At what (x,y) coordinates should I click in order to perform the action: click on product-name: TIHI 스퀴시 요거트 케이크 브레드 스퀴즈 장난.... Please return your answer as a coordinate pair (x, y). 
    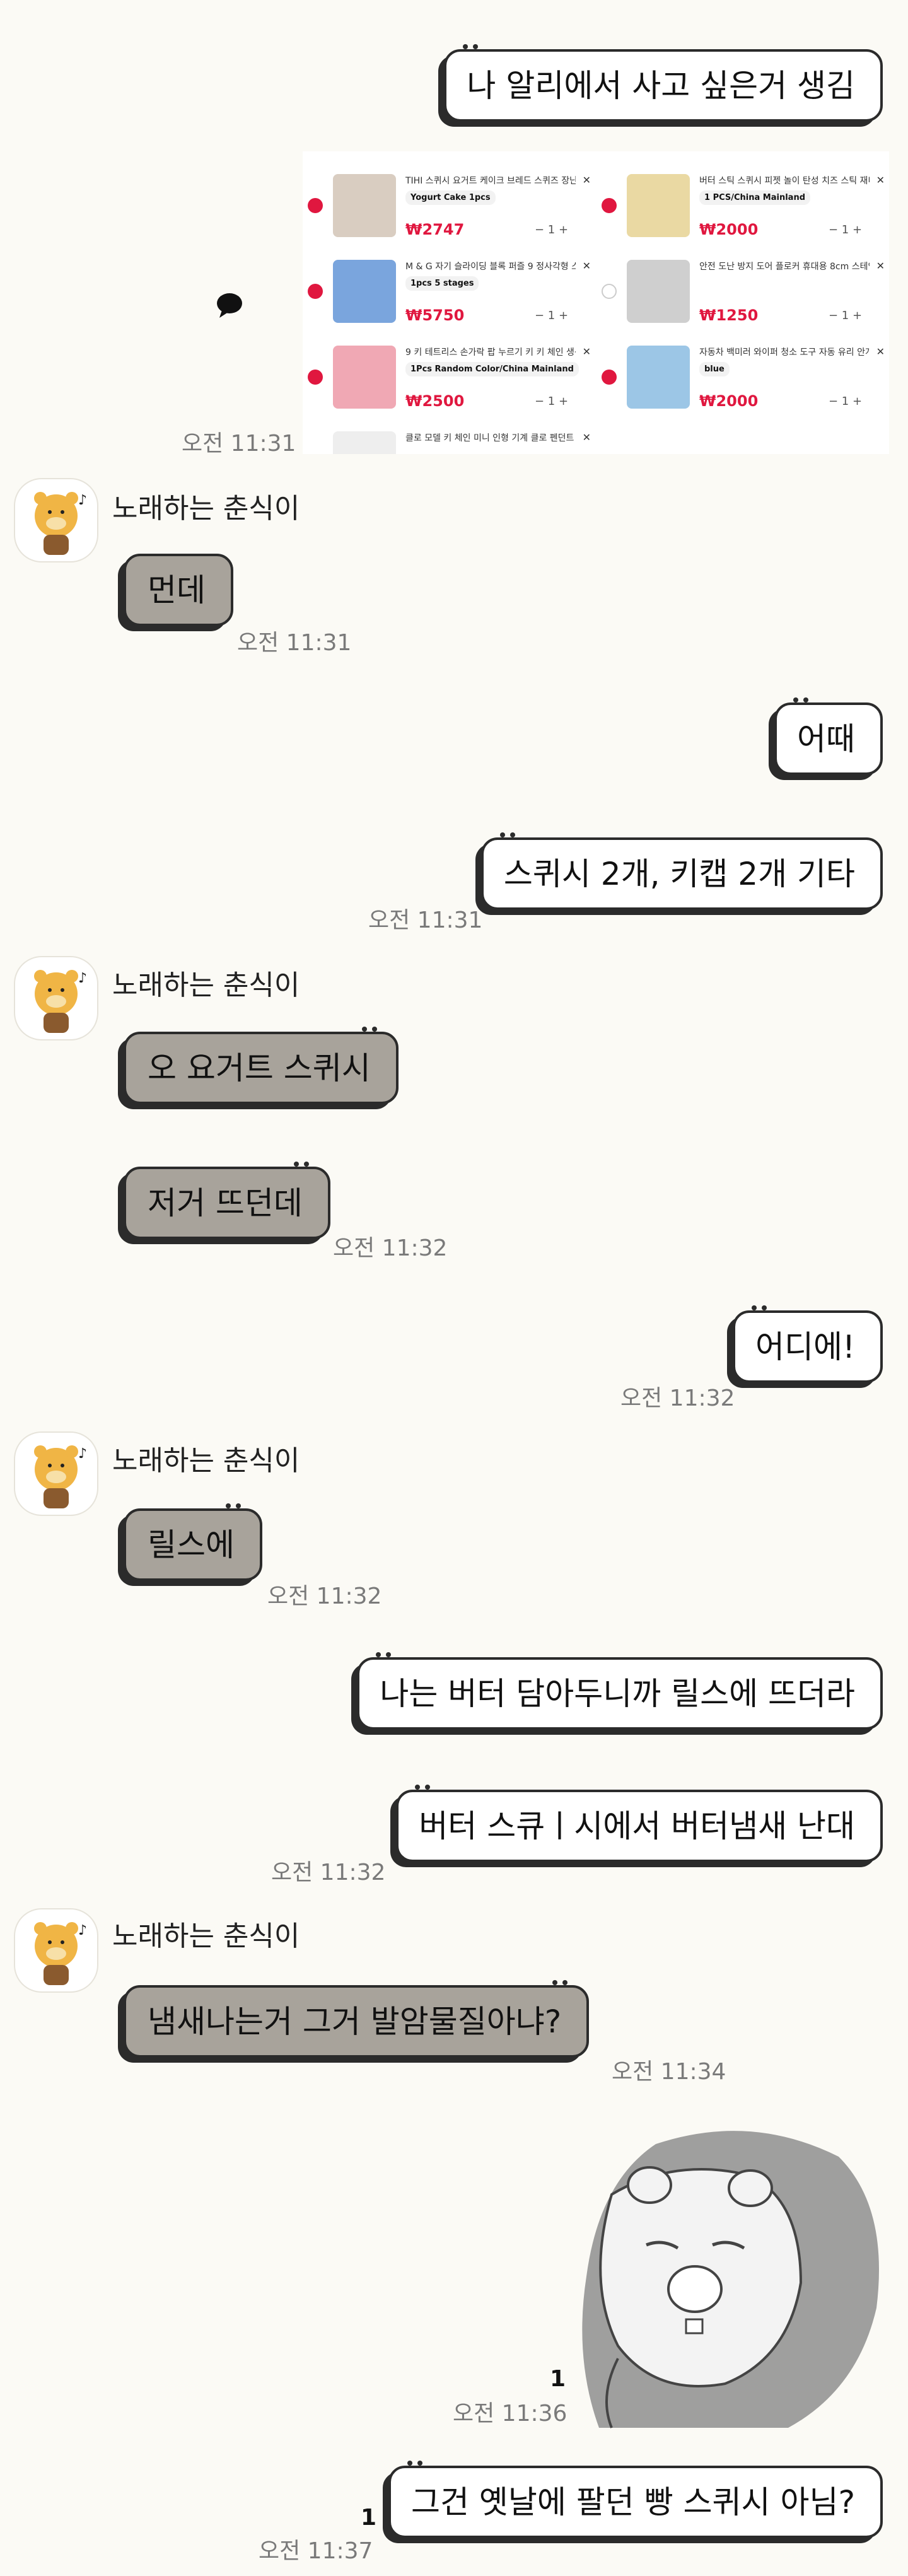
    Looking at the image, I should click on (490, 181).